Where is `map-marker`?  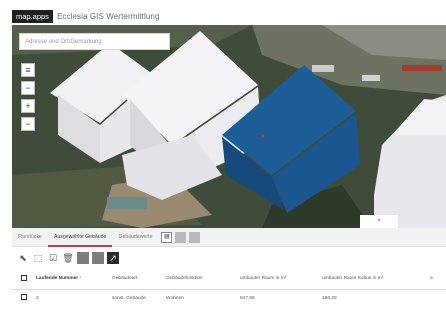 map-marker is located at coordinates (263, 136).